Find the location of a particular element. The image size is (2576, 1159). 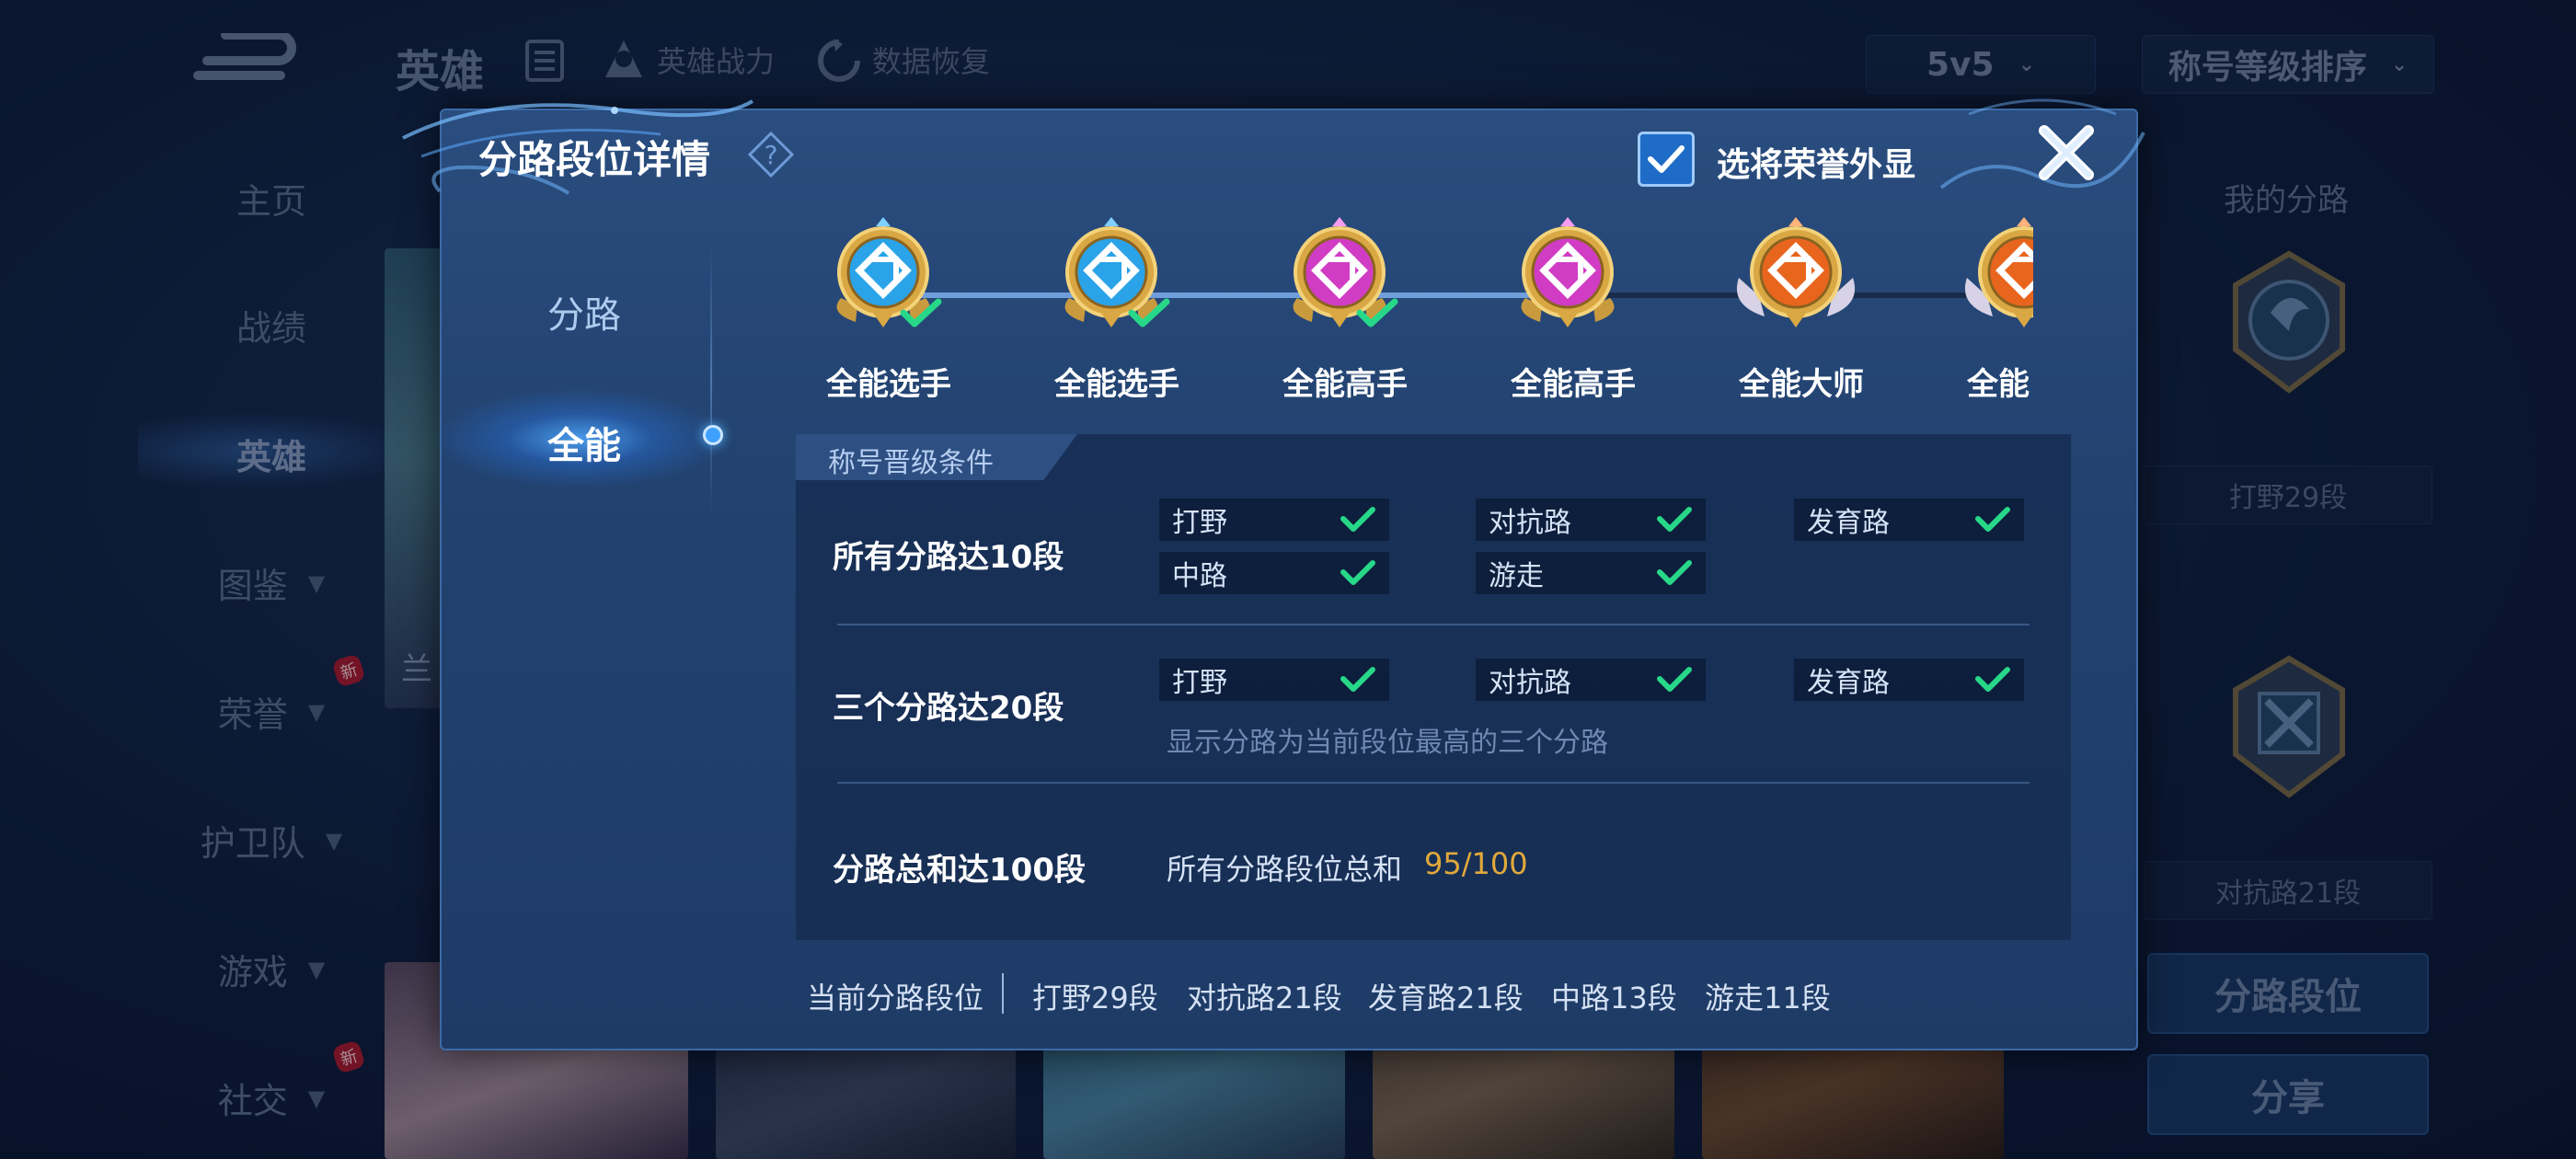

tab-allround: 全能 is located at coordinates (584, 442).